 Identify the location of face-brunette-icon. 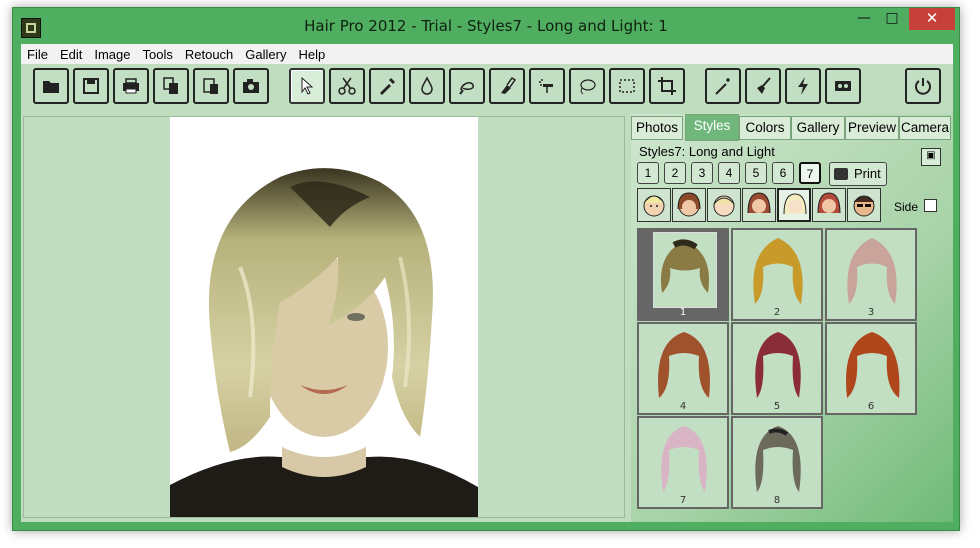
(689, 204).